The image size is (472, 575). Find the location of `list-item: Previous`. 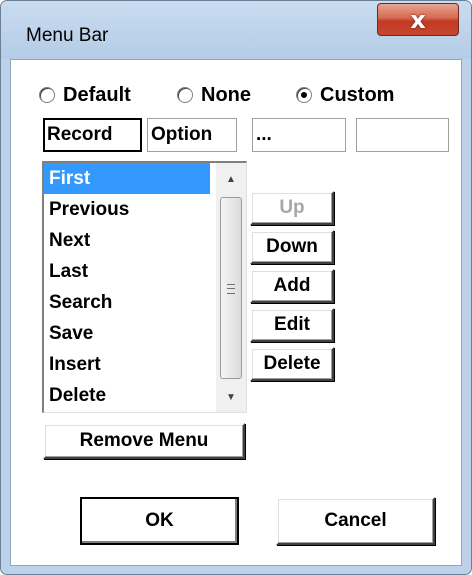

list-item: Previous is located at coordinates (127, 209).